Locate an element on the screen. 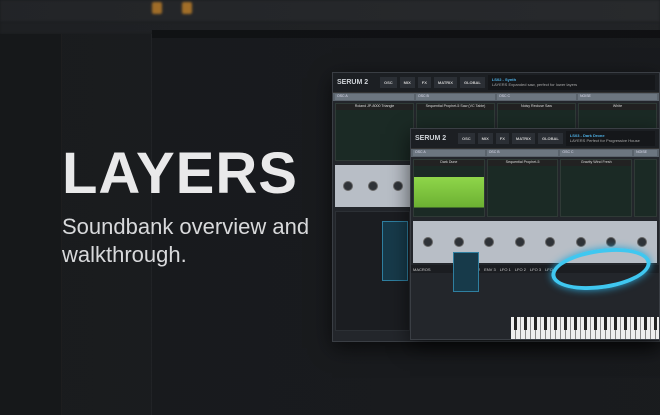  noise-osc is located at coordinates (646, 188).